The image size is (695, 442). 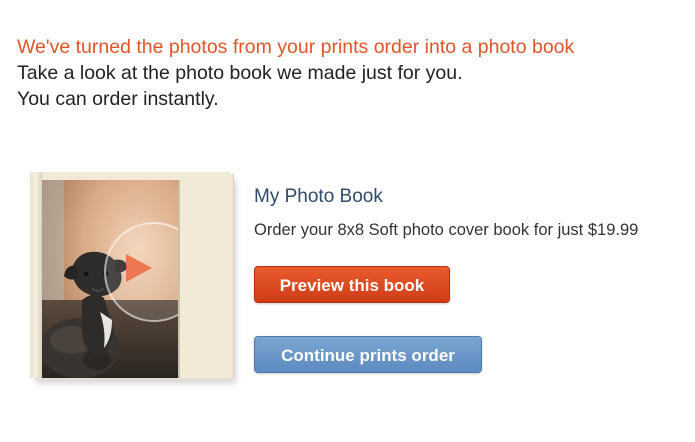 I want to click on continue-prints-order-button: Continue prints order, so click(x=368, y=354).